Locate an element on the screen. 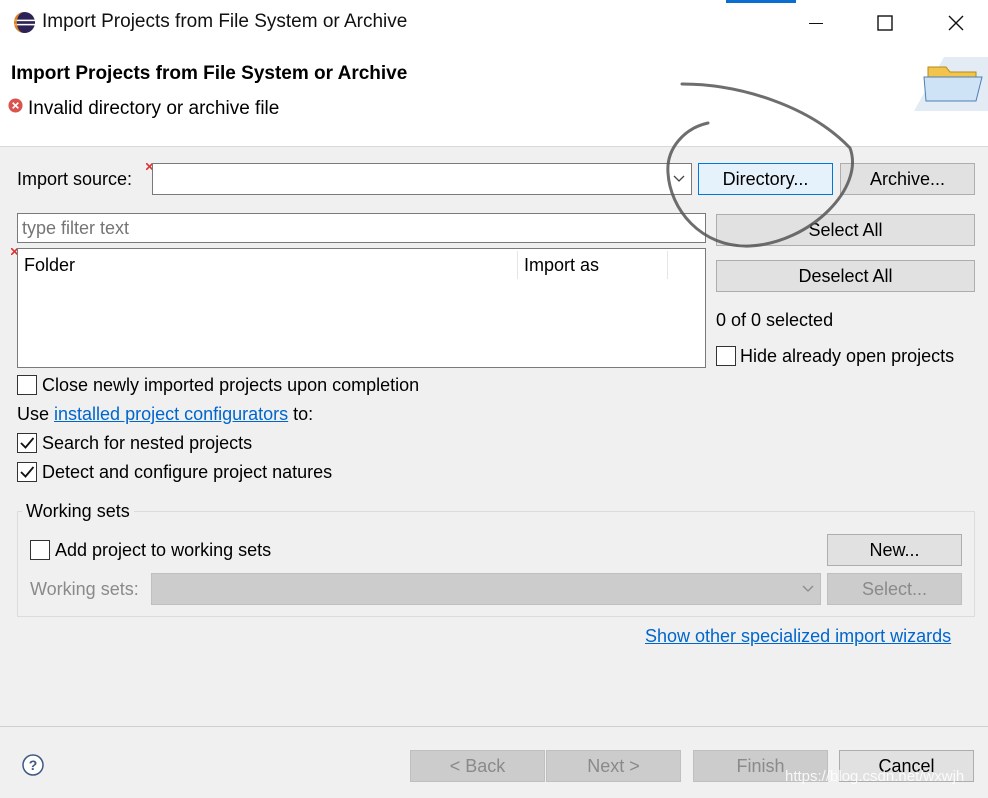 This screenshot has height=798, width=988. projects-table: Folder Import as is located at coordinates (361, 308).